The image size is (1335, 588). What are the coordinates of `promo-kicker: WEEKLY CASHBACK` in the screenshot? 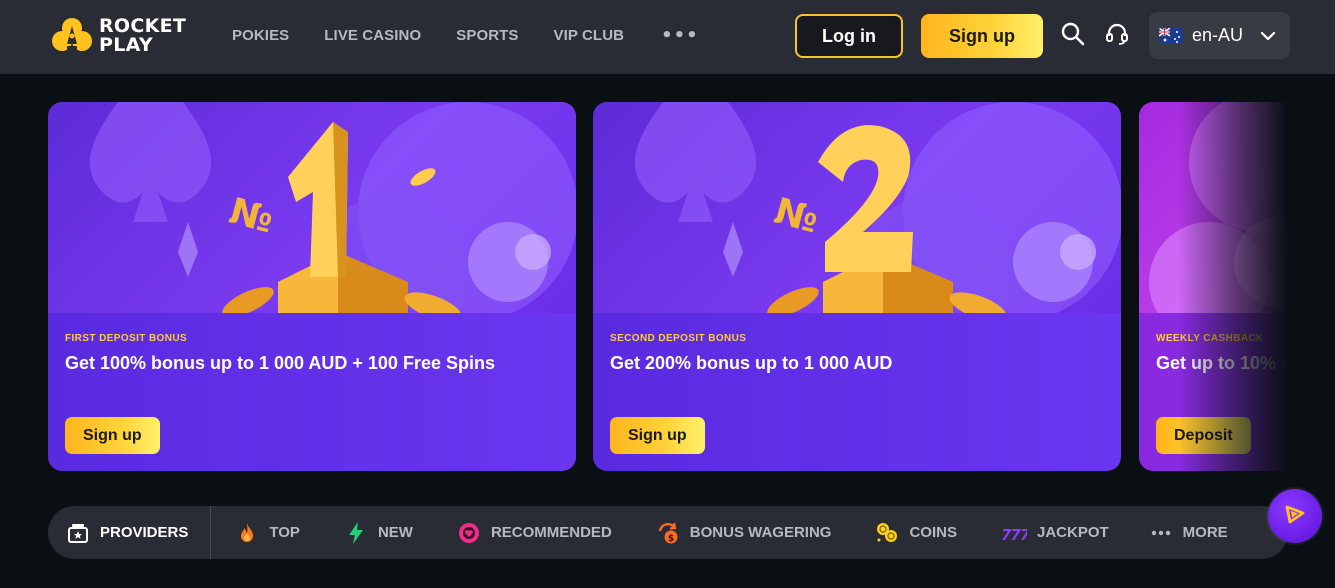 It's located at (1210, 338).